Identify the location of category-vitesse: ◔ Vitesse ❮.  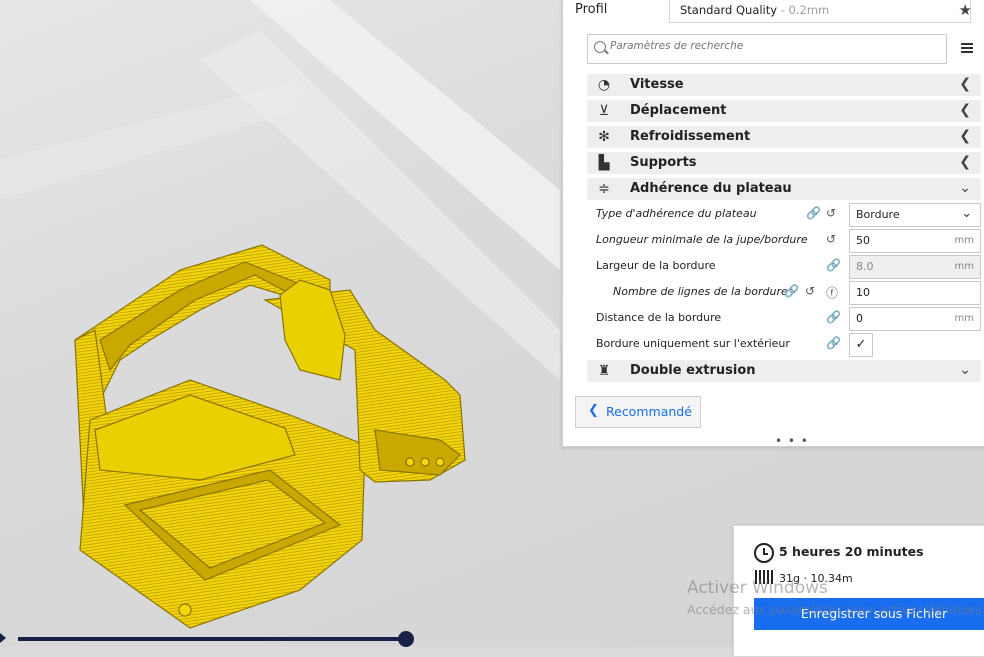
(784, 85).